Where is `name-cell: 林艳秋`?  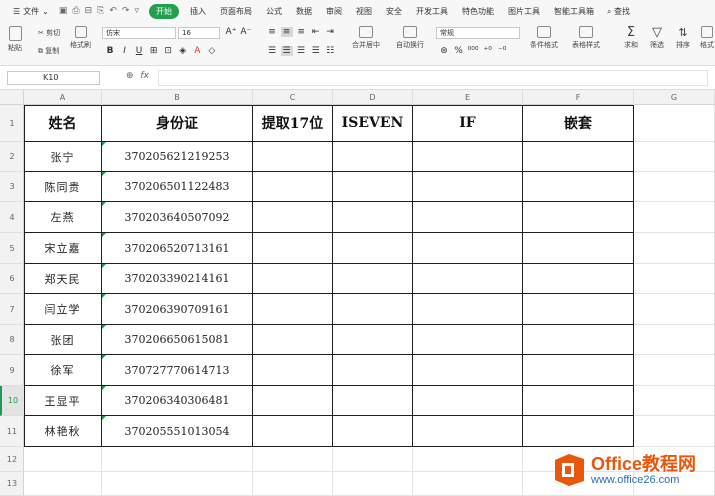
name-cell: 林艳秋 is located at coordinates (63, 431).